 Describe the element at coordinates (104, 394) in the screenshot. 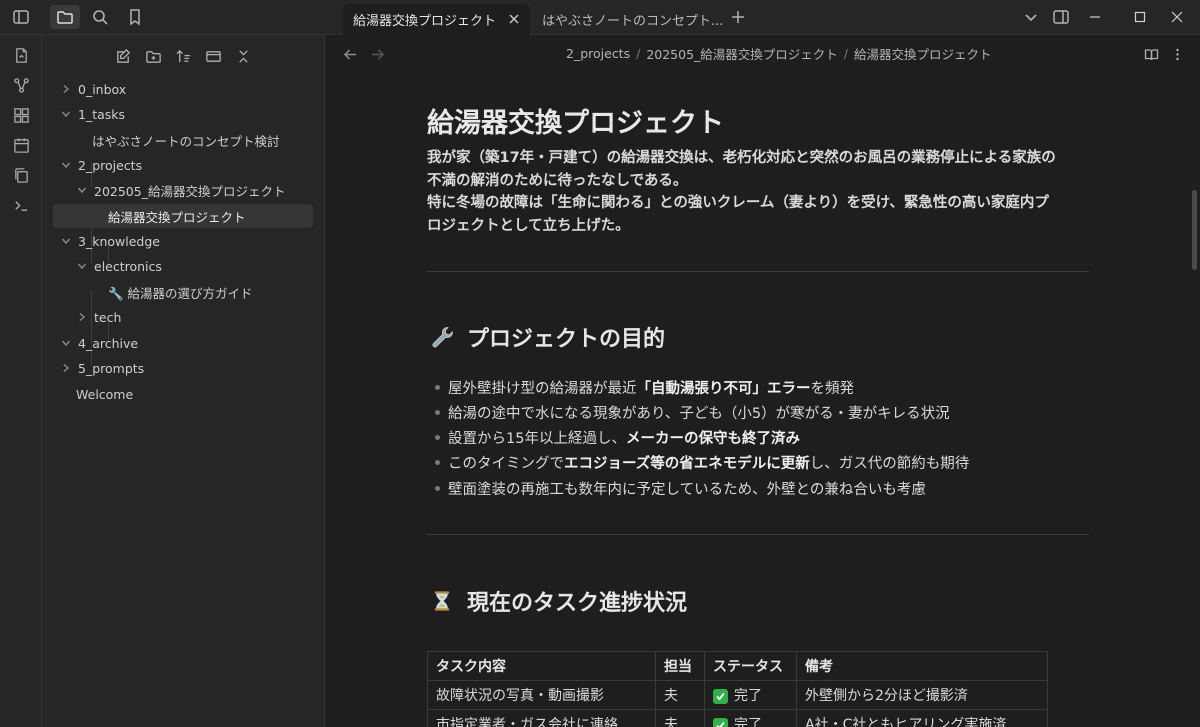

I see `file-welcome: Welcome` at that location.